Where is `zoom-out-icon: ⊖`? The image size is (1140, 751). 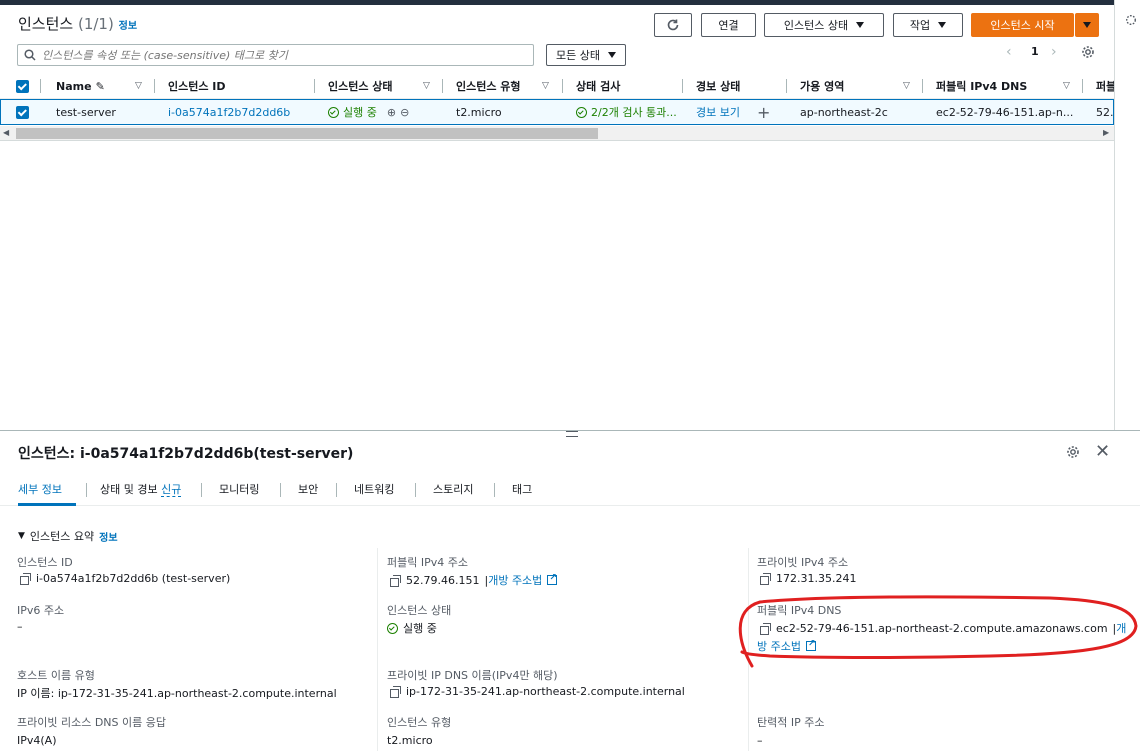 zoom-out-icon: ⊖ is located at coordinates (404, 112).